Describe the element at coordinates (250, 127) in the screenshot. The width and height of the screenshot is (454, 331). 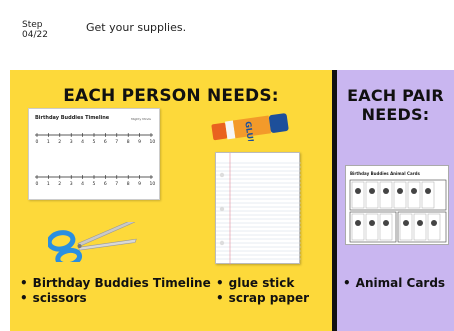
I see `glue-stick-icon: GLUE` at that location.